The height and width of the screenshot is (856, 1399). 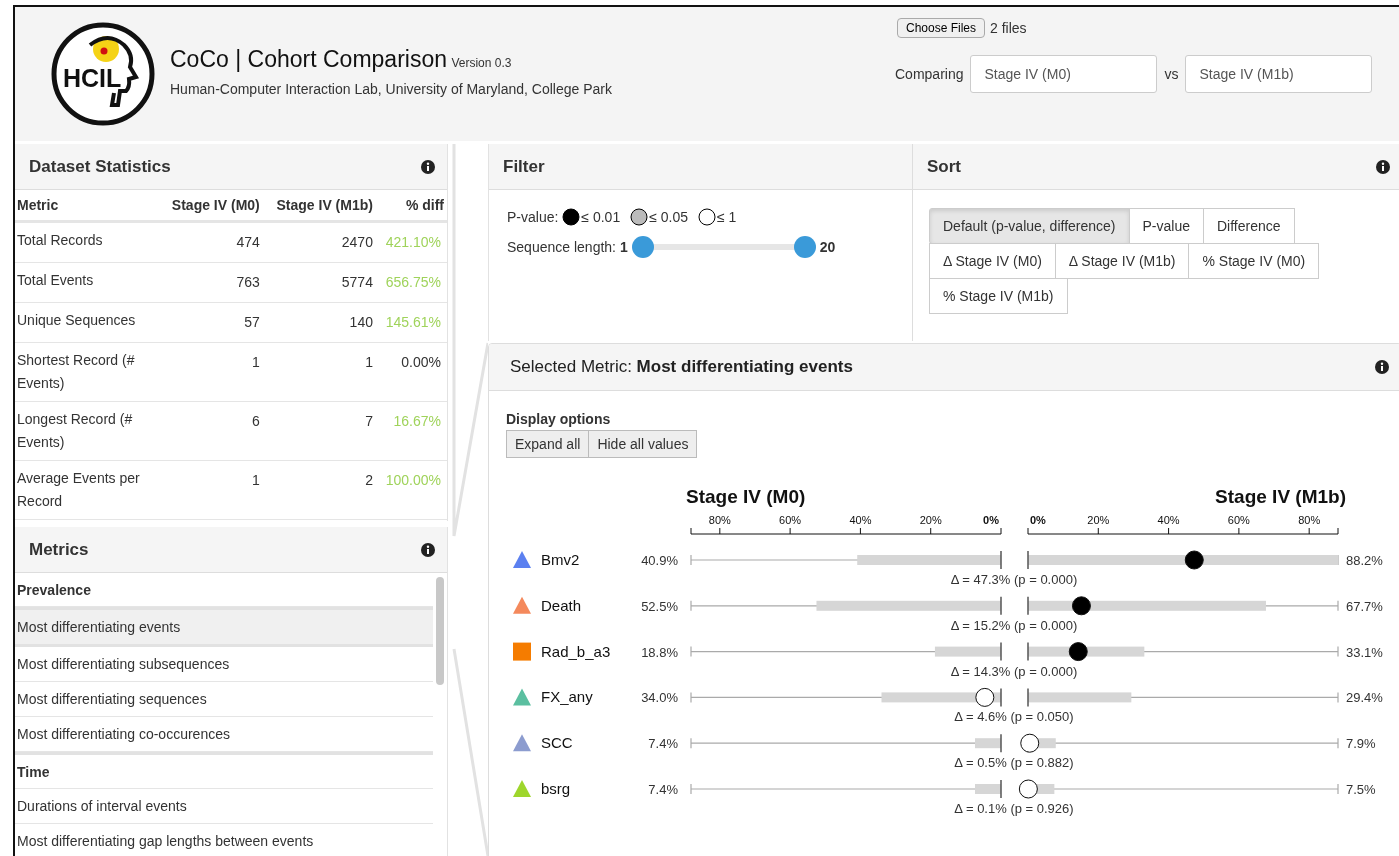 What do you see at coordinates (319, 431) in the screenshot?
I see `table-cell: 7` at bounding box center [319, 431].